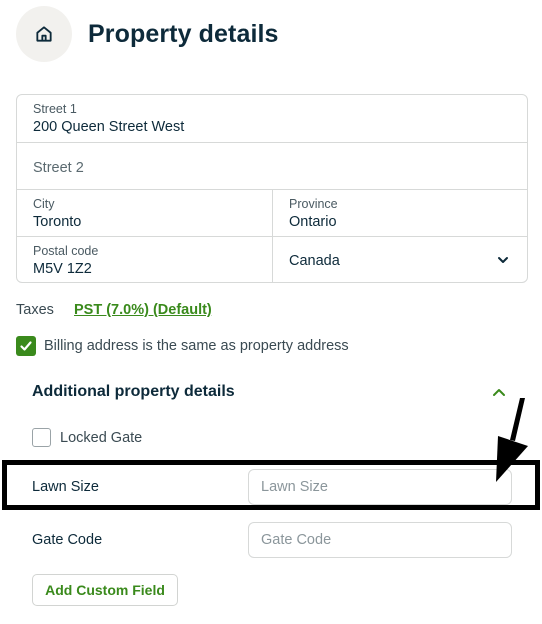  What do you see at coordinates (35, 310) in the screenshot?
I see `taxes-label: Taxes` at bounding box center [35, 310].